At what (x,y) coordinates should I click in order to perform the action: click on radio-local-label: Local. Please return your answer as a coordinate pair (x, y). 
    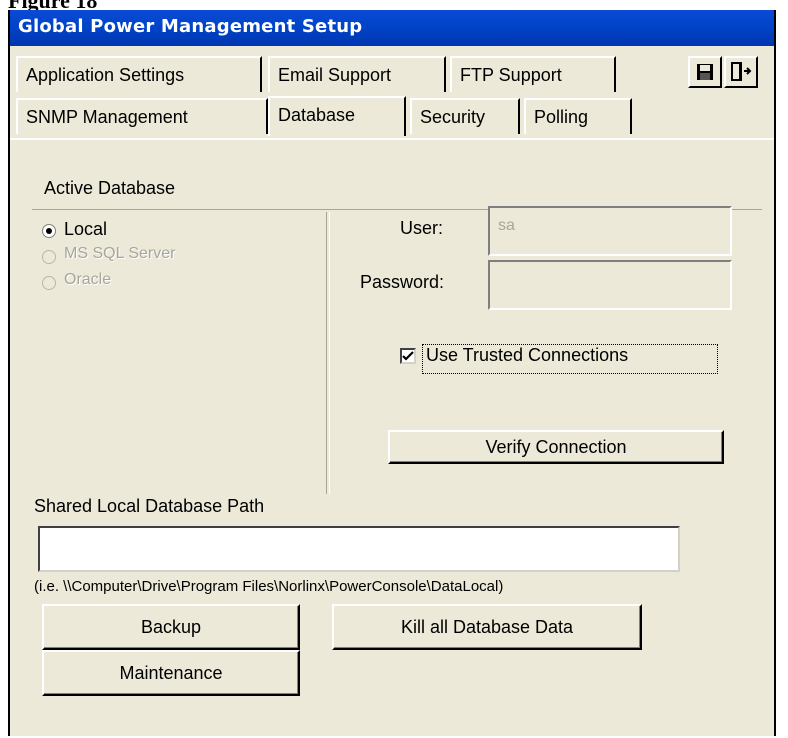
    Looking at the image, I should click on (86, 229).